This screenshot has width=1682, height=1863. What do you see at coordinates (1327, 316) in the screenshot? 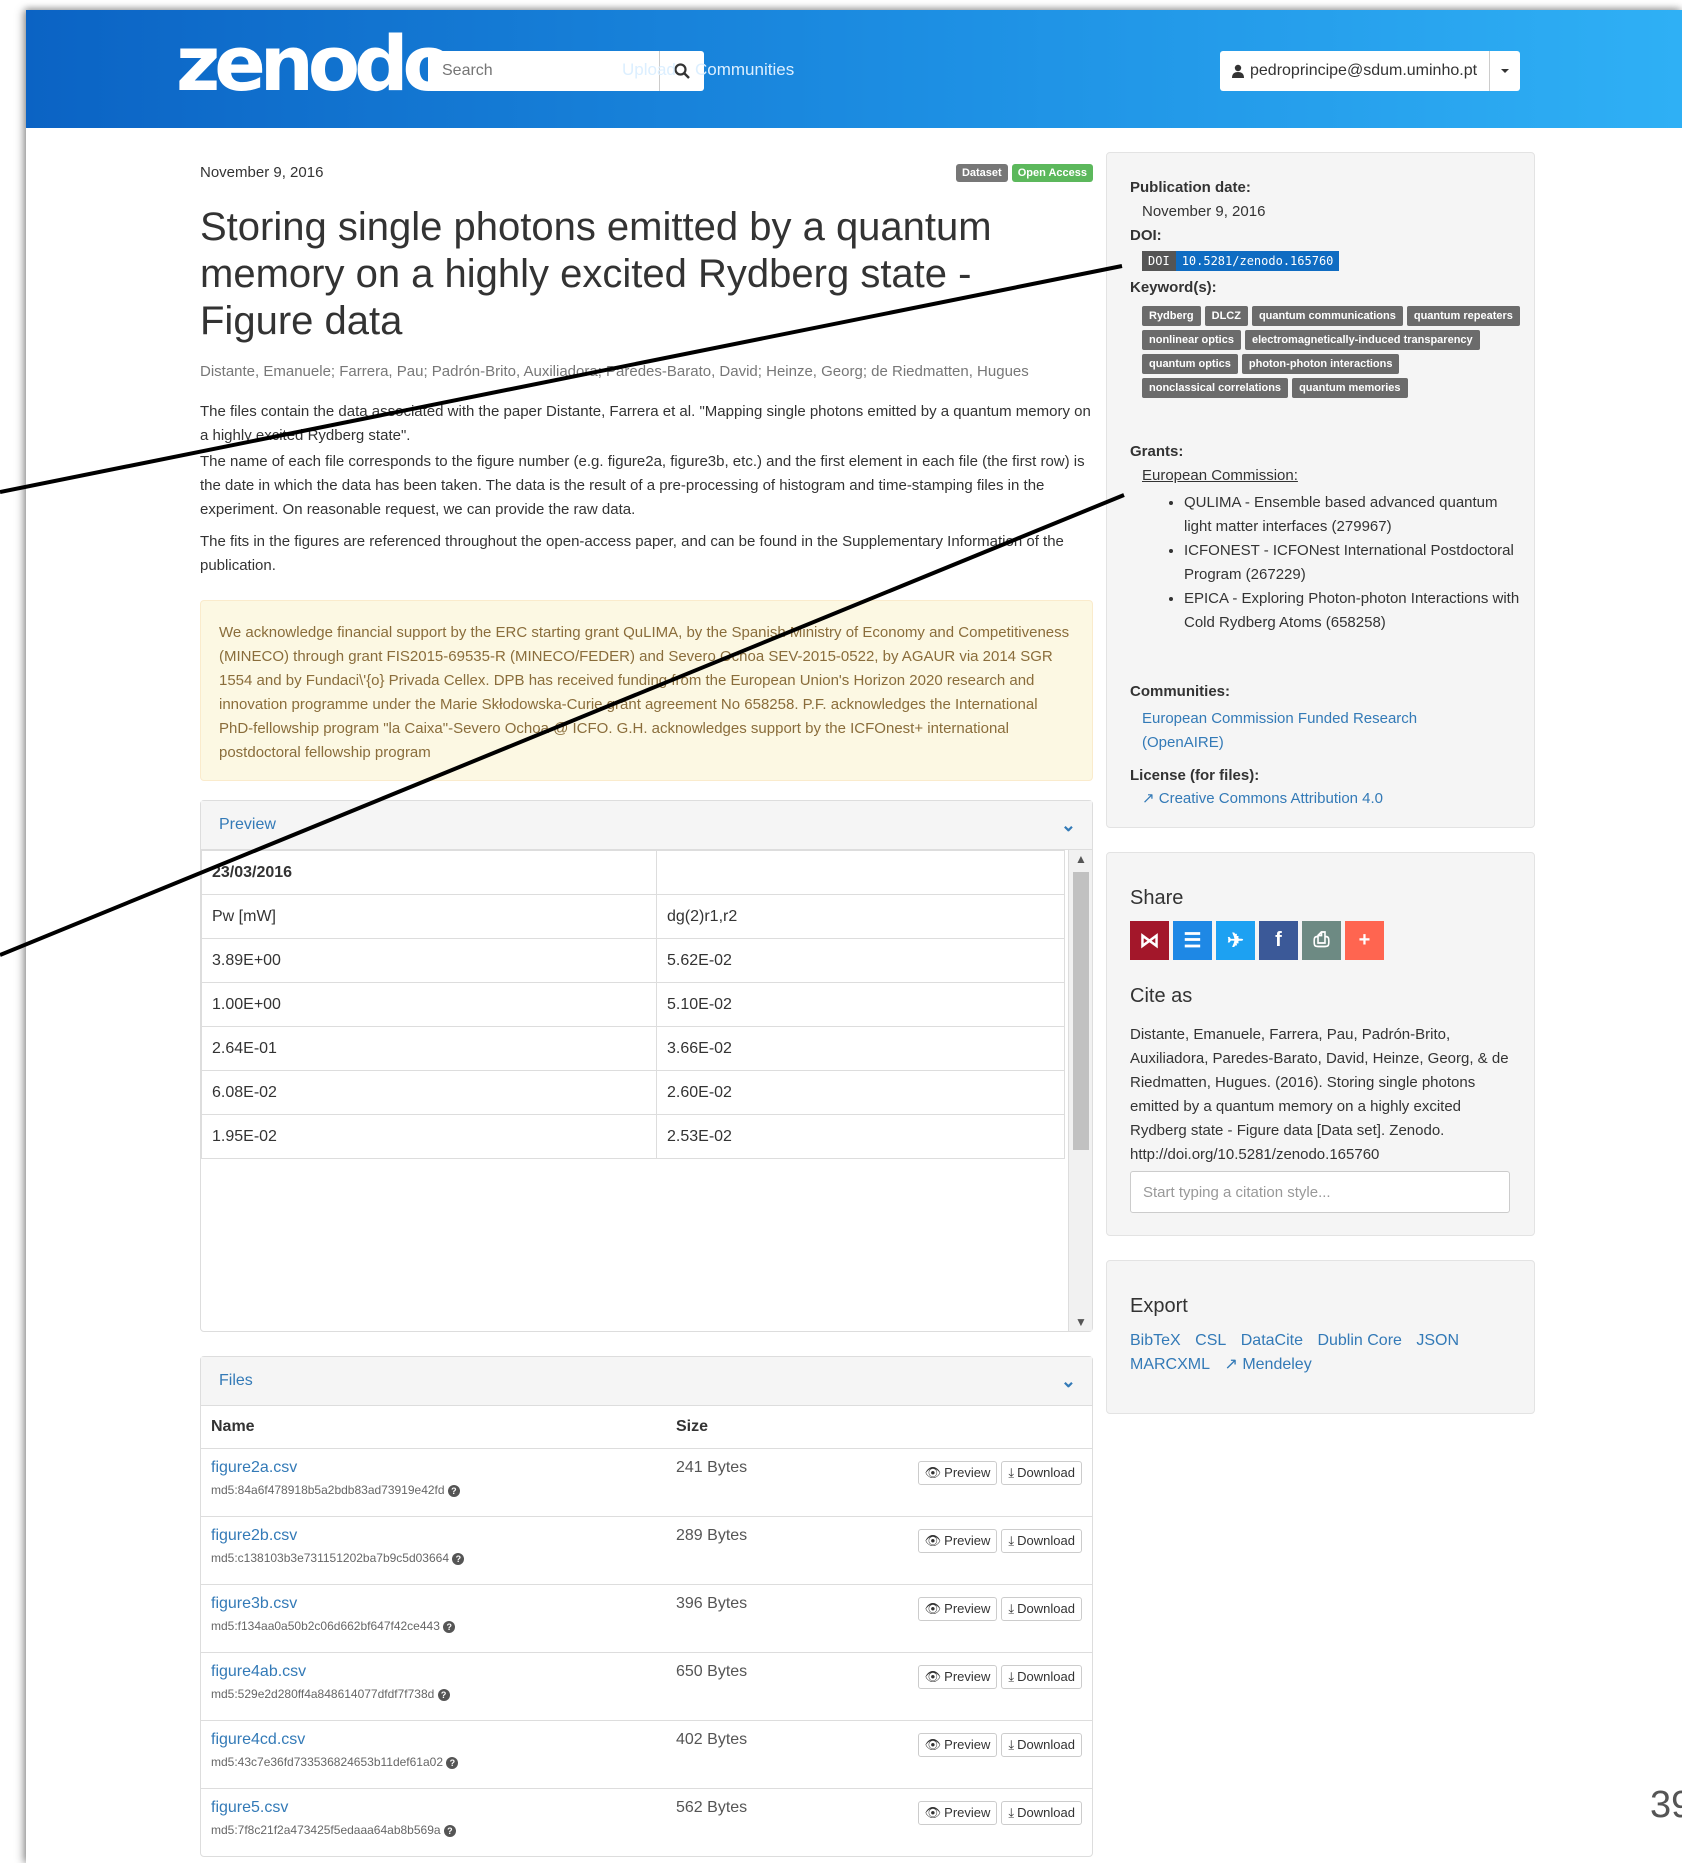
I see `keyword-tag: quantum communications` at bounding box center [1327, 316].